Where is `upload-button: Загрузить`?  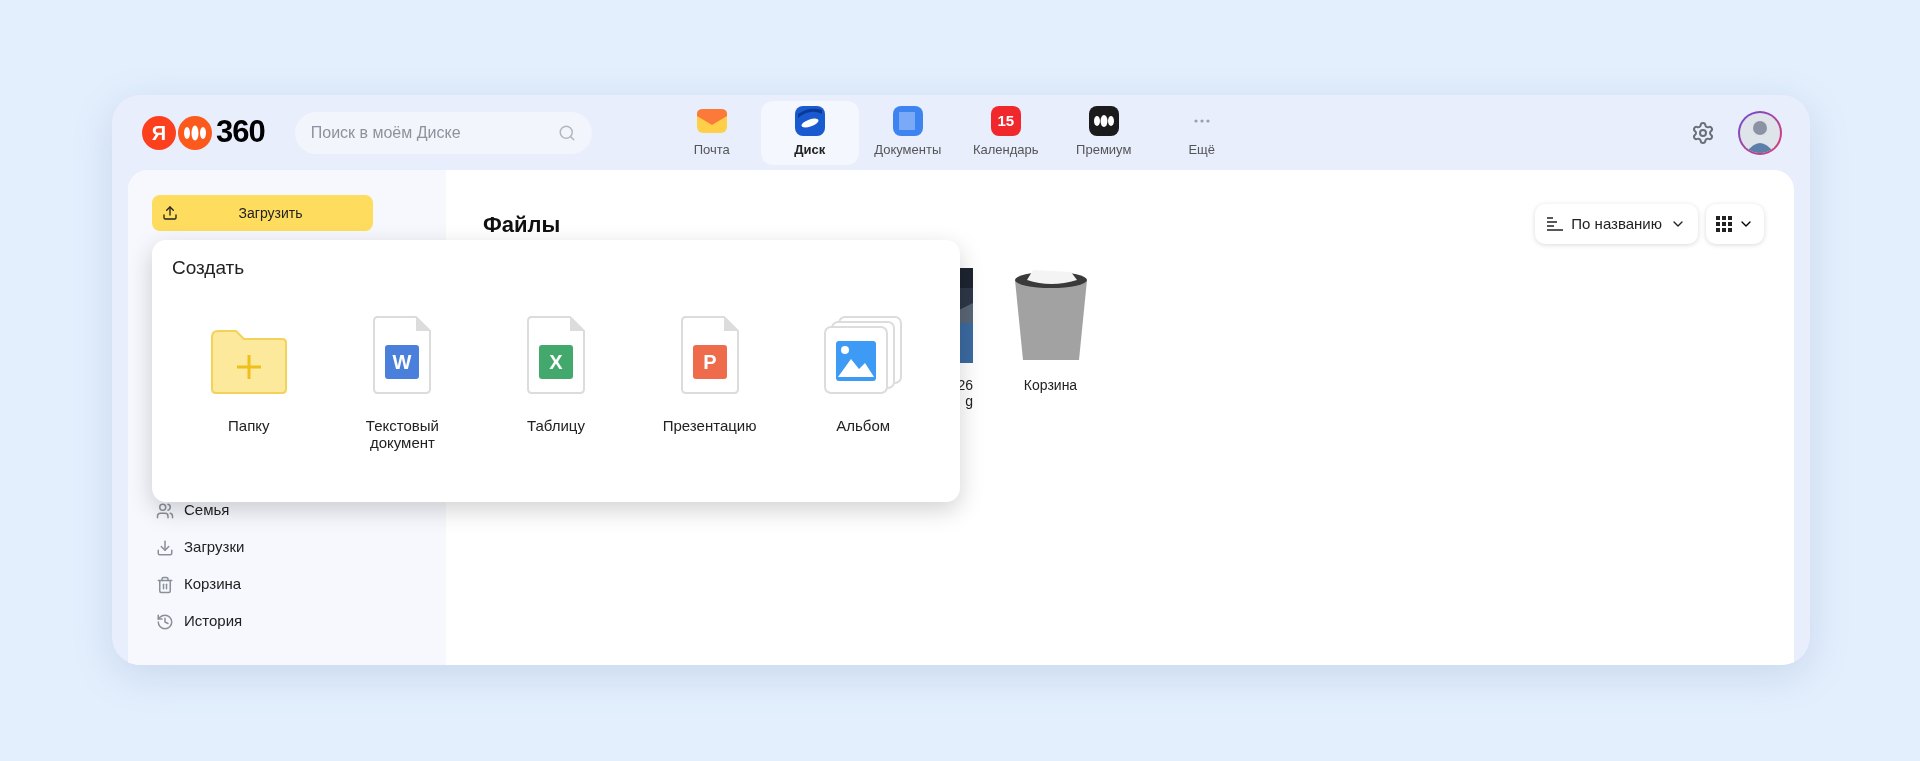
upload-button: Загрузить is located at coordinates (262, 213).